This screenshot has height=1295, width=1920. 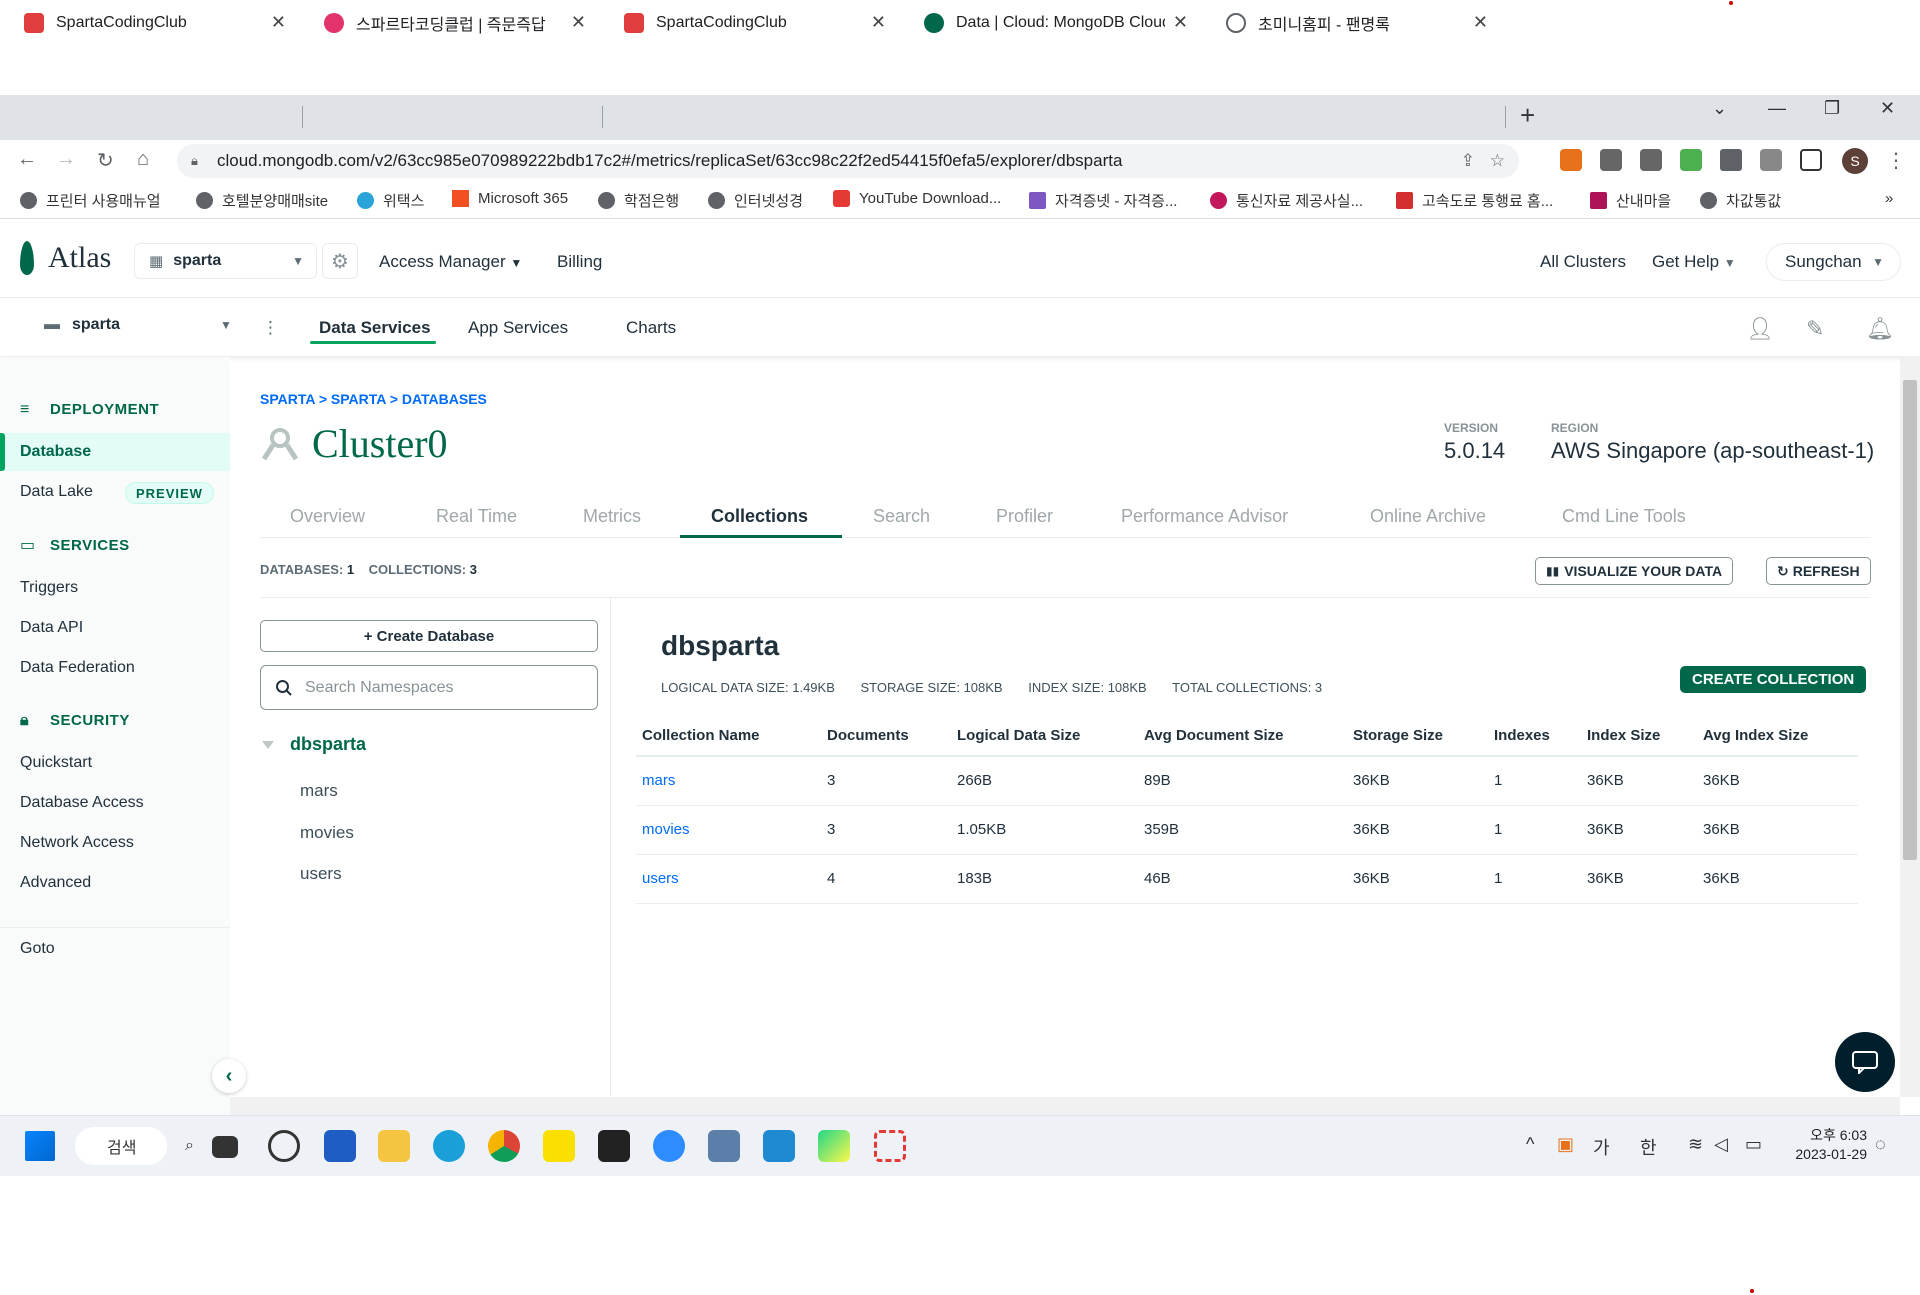 What do you see at coordinates (40, 1146) in the screenshot?
I see `windows-start-icon` at bounding box center [40, 1146].